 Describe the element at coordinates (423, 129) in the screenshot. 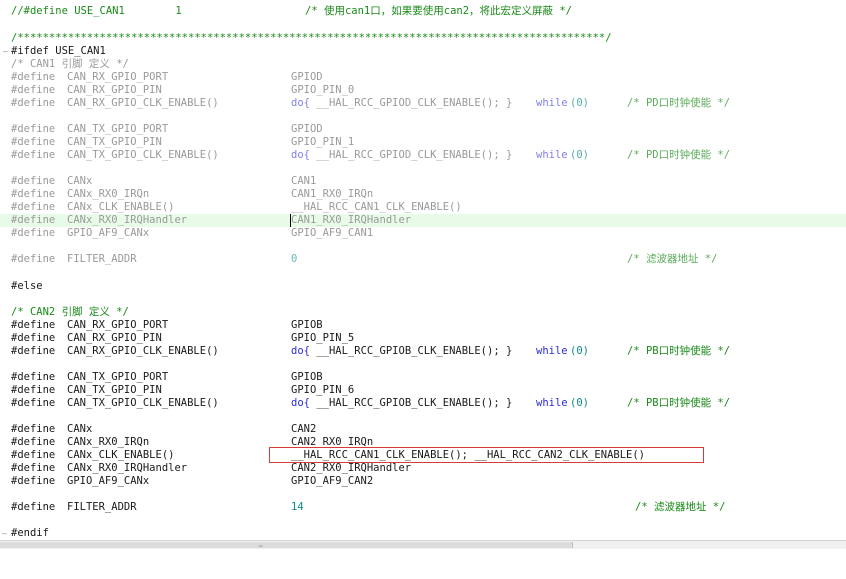

I see `code-line: #define CAN_TX_GPIO_PORT GPIOD` at that location.